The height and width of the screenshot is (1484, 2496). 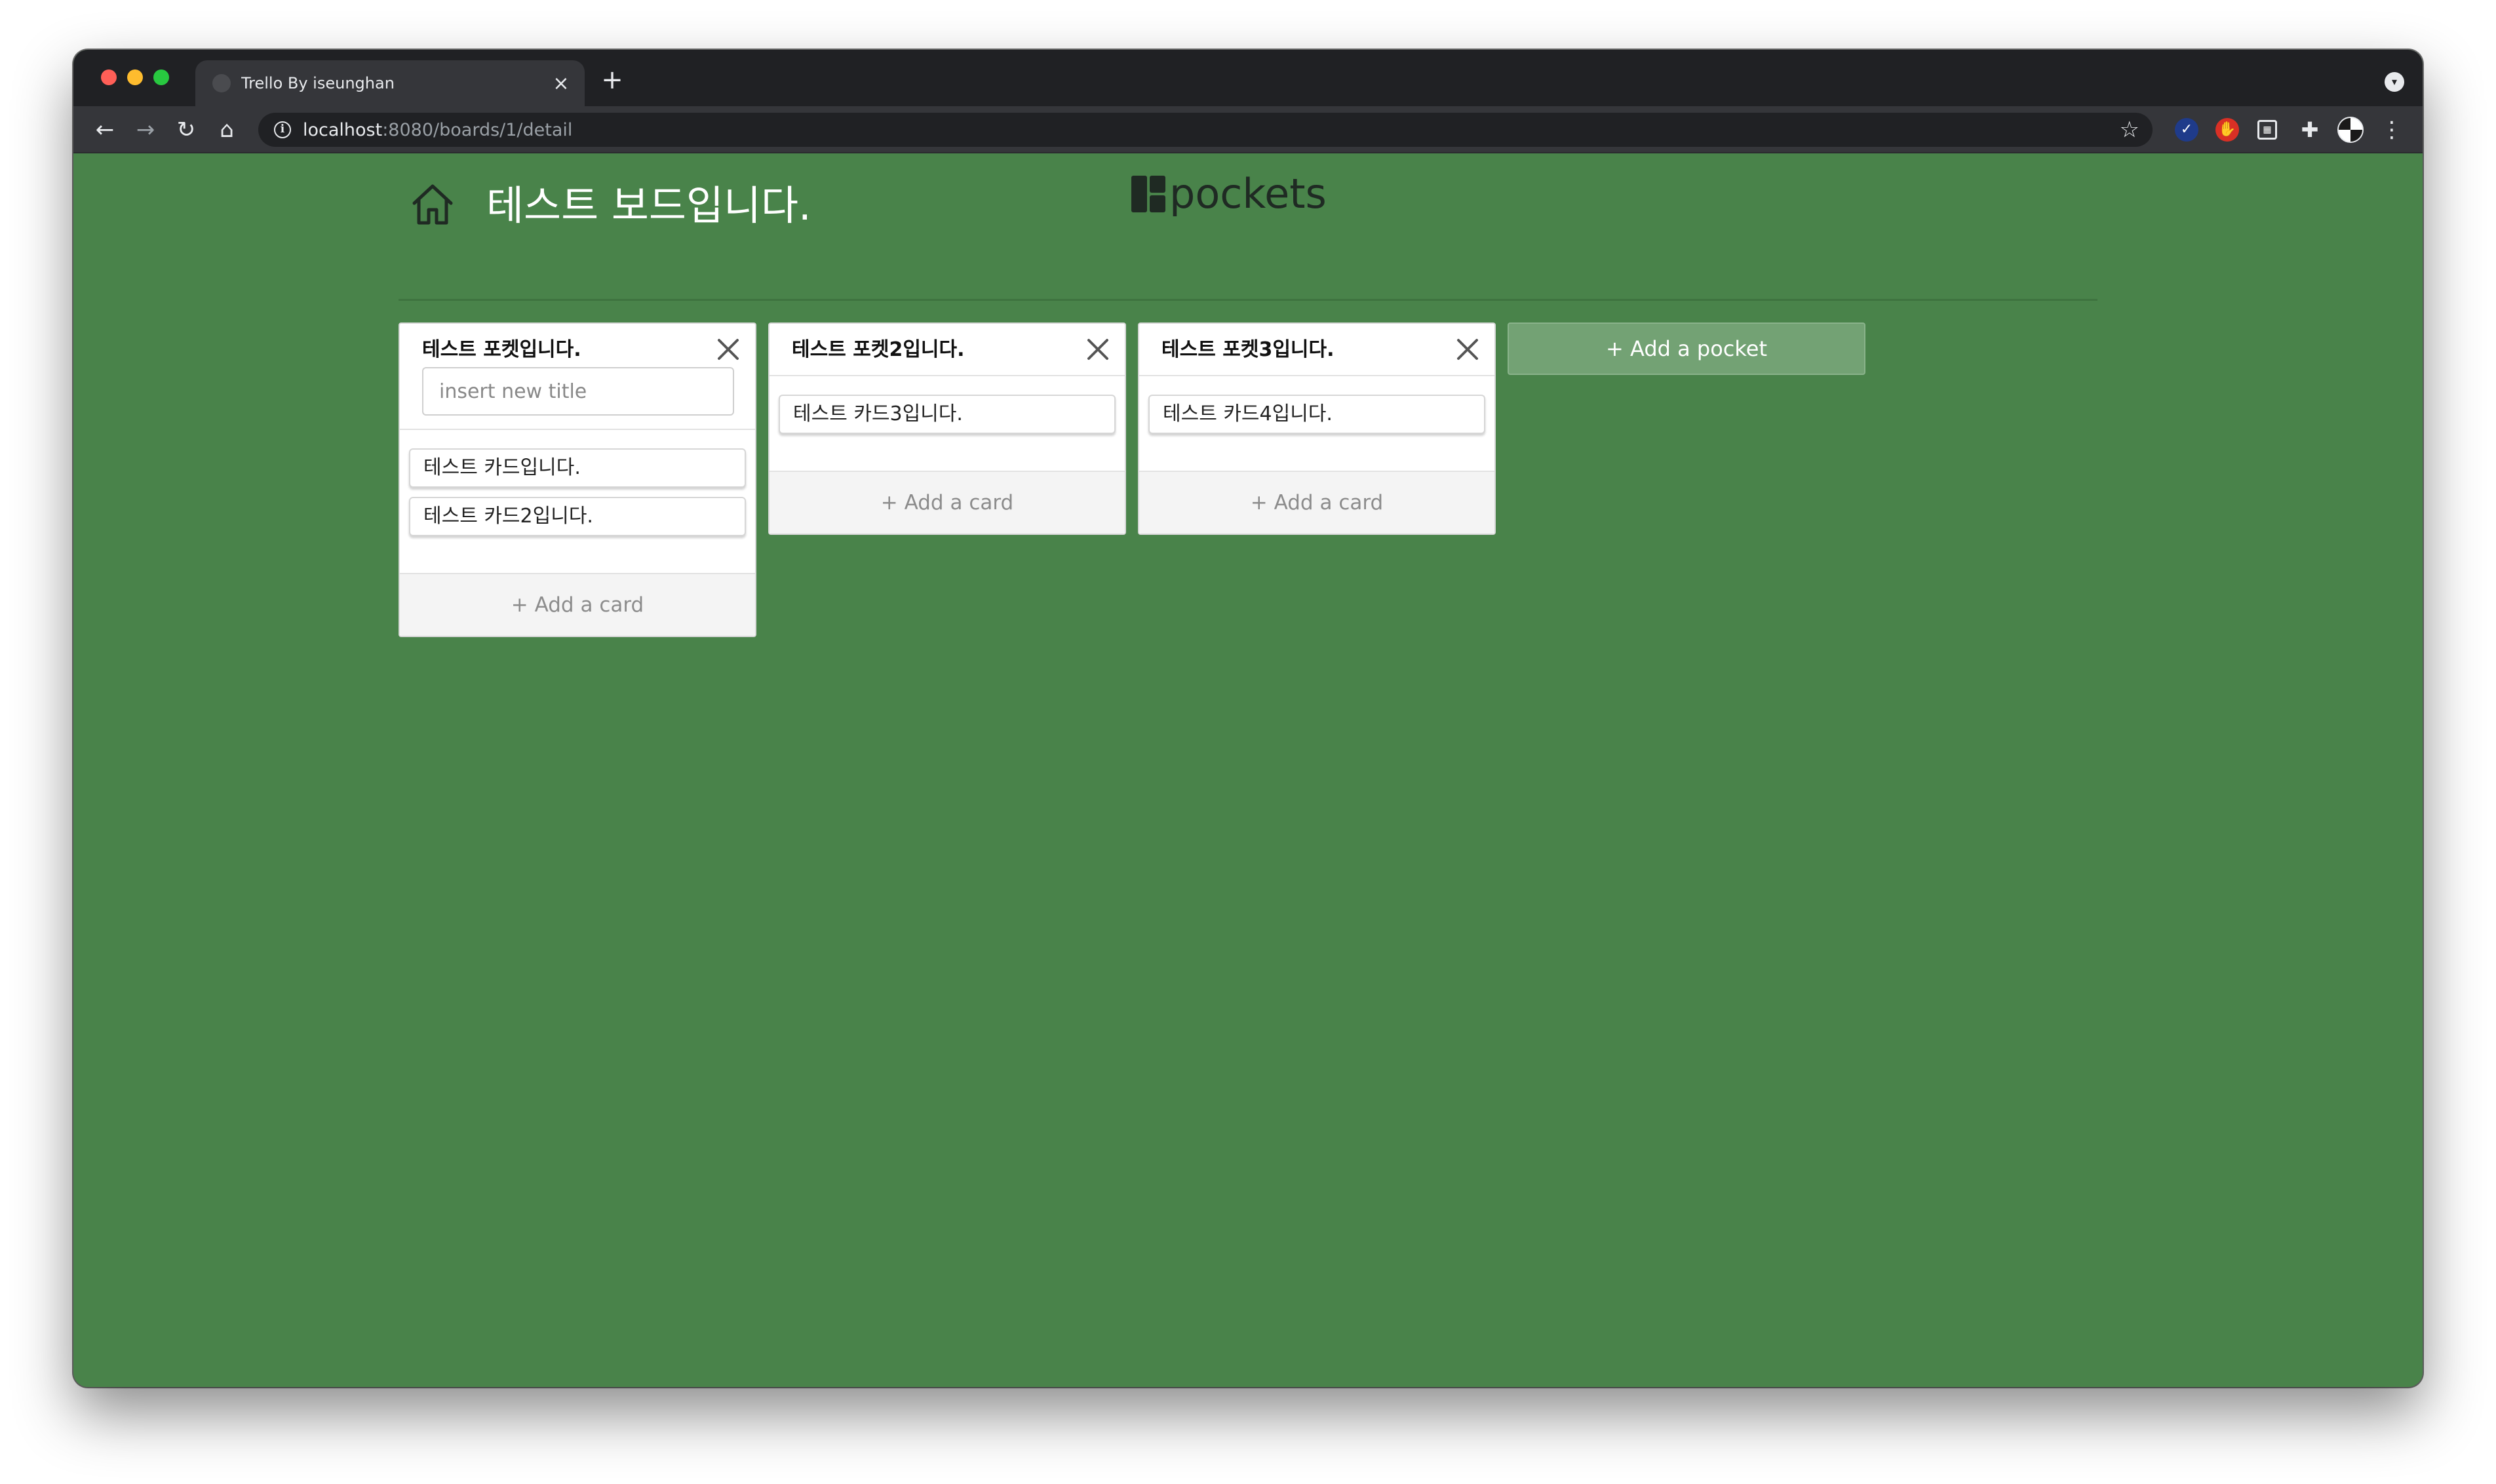 What do you see at coordinates (2267, 130) in the screenshot?
I see `extension-qr-icon: ▦` at bounding box center [2267, 130].